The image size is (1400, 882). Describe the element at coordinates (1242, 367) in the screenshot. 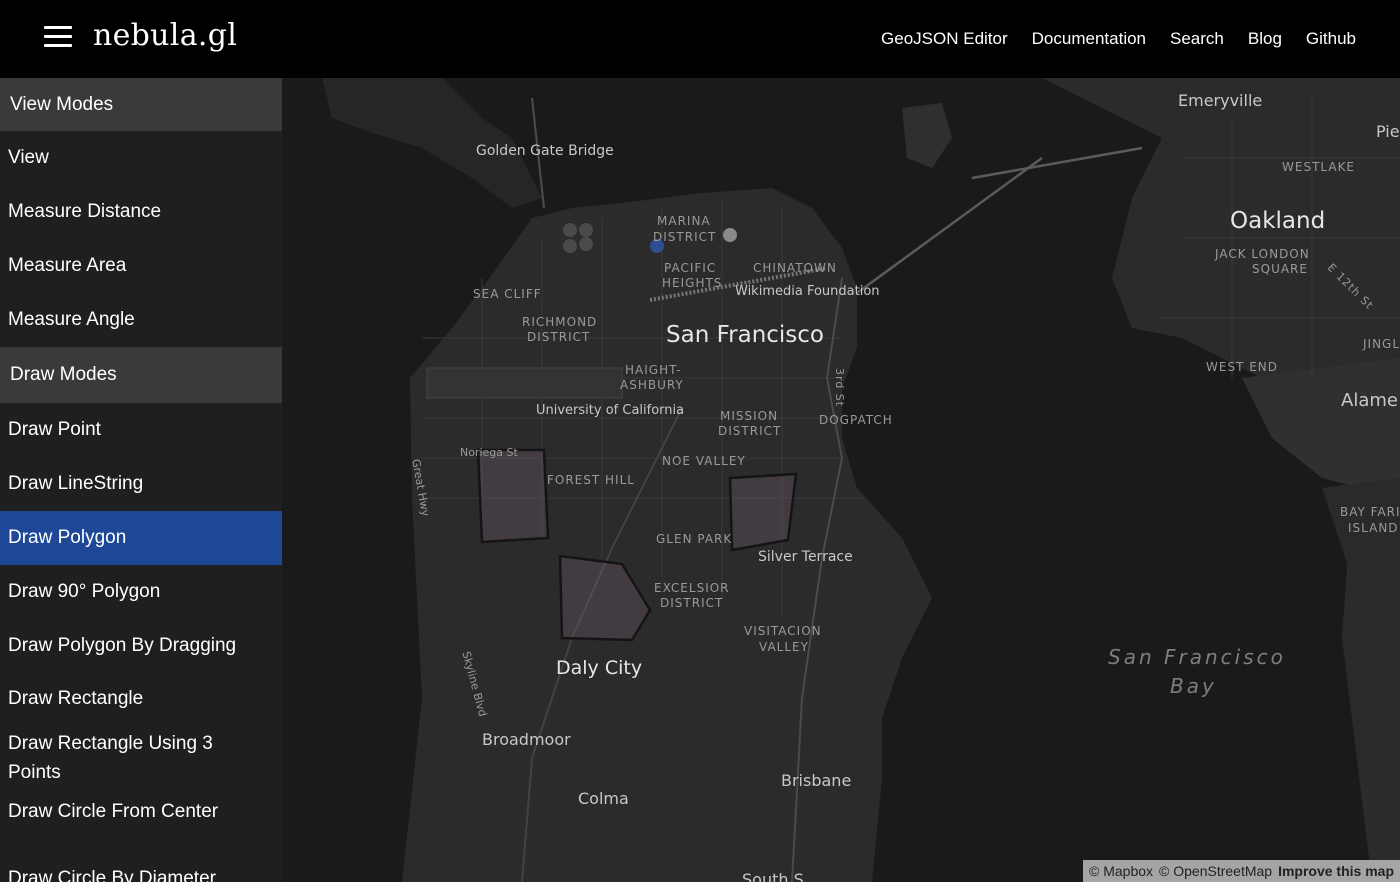

I see `label-west-end: WEST END` at that location.